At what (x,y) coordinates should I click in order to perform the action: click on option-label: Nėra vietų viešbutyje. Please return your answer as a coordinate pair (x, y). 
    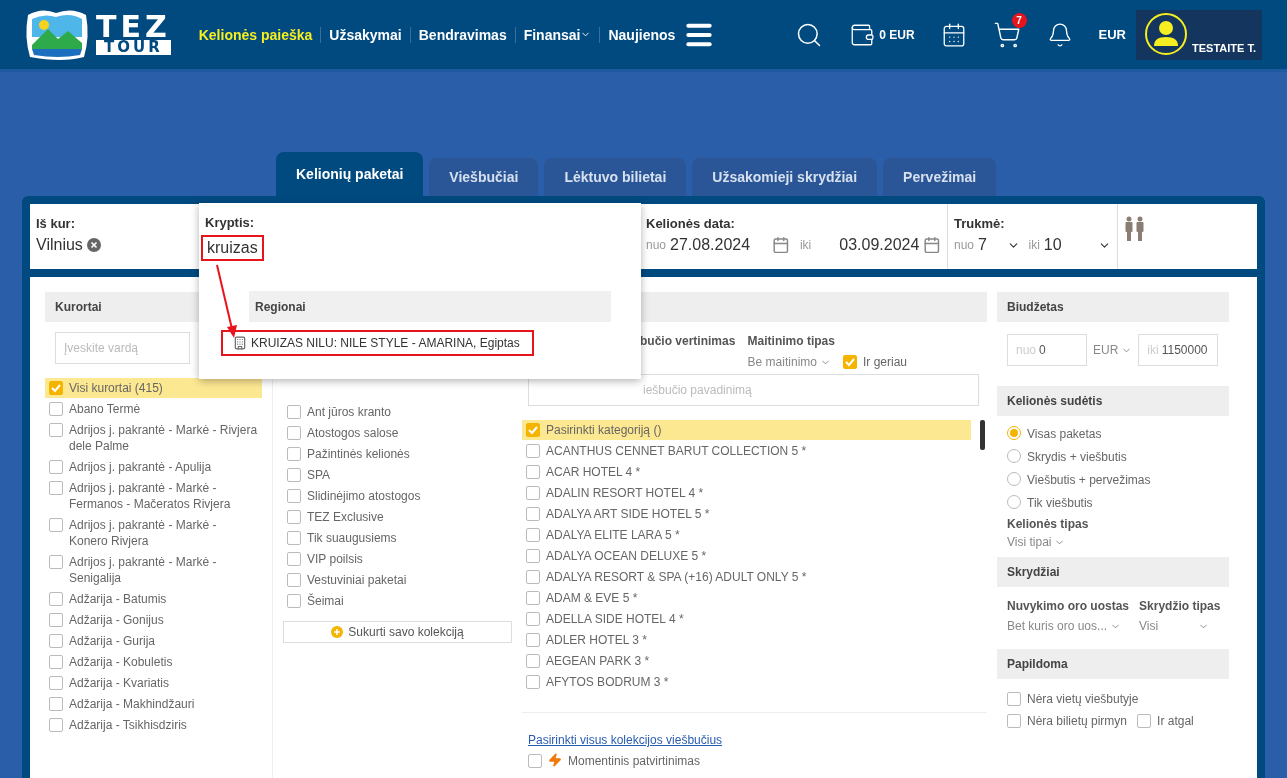
    Looking at the image, I should click on (1083, 699).